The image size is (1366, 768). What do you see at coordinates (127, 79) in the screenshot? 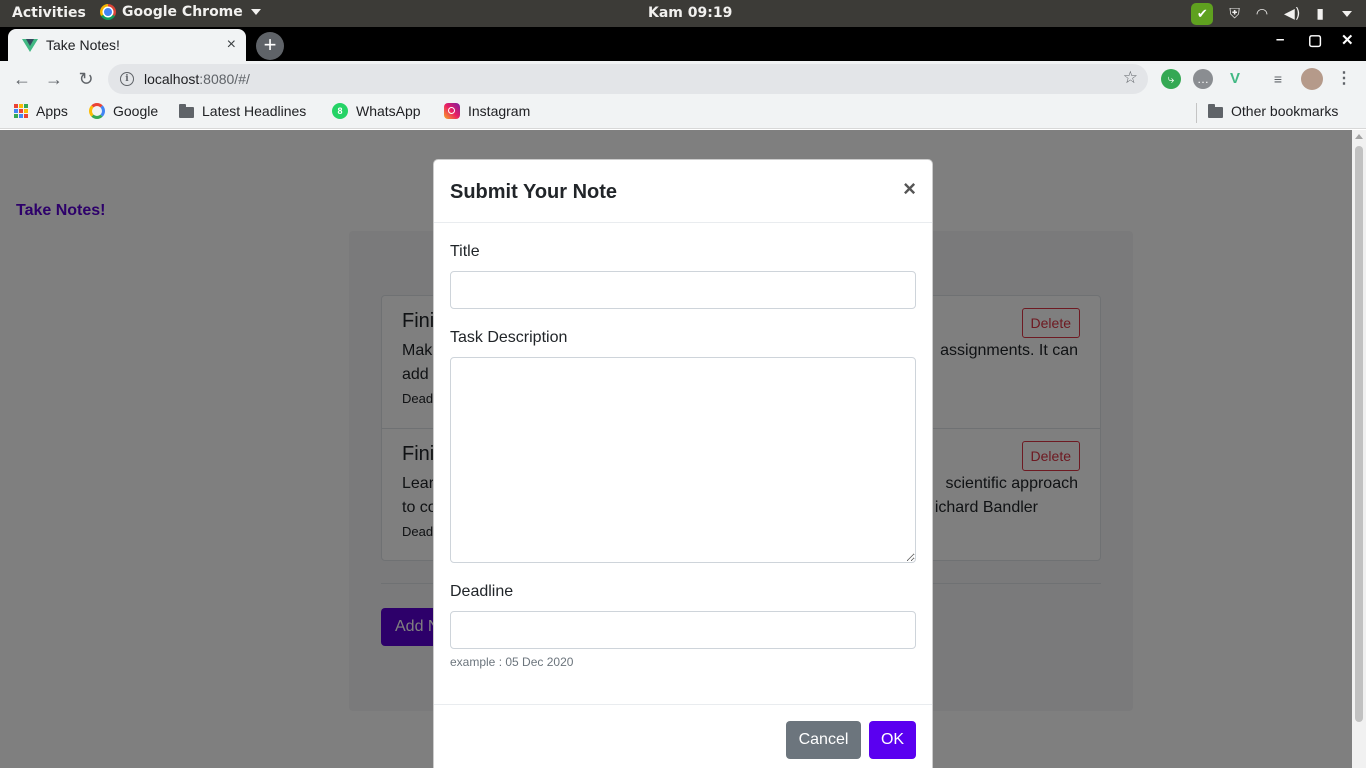
I see `site-info-icon: i` at bounding box center [127, 79].